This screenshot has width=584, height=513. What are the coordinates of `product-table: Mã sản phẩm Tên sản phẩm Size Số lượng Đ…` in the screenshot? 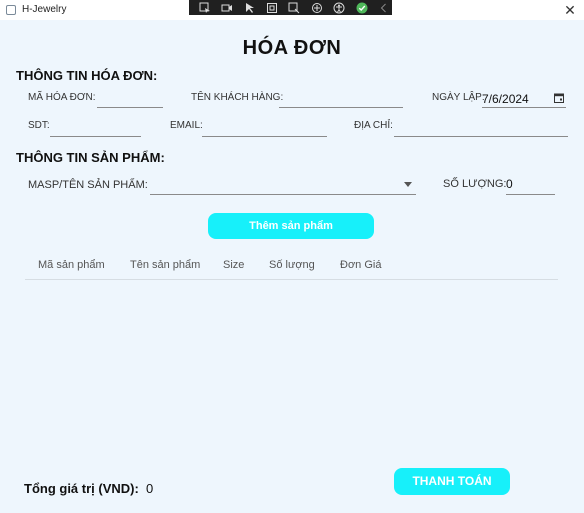 It's located at (291, 266).